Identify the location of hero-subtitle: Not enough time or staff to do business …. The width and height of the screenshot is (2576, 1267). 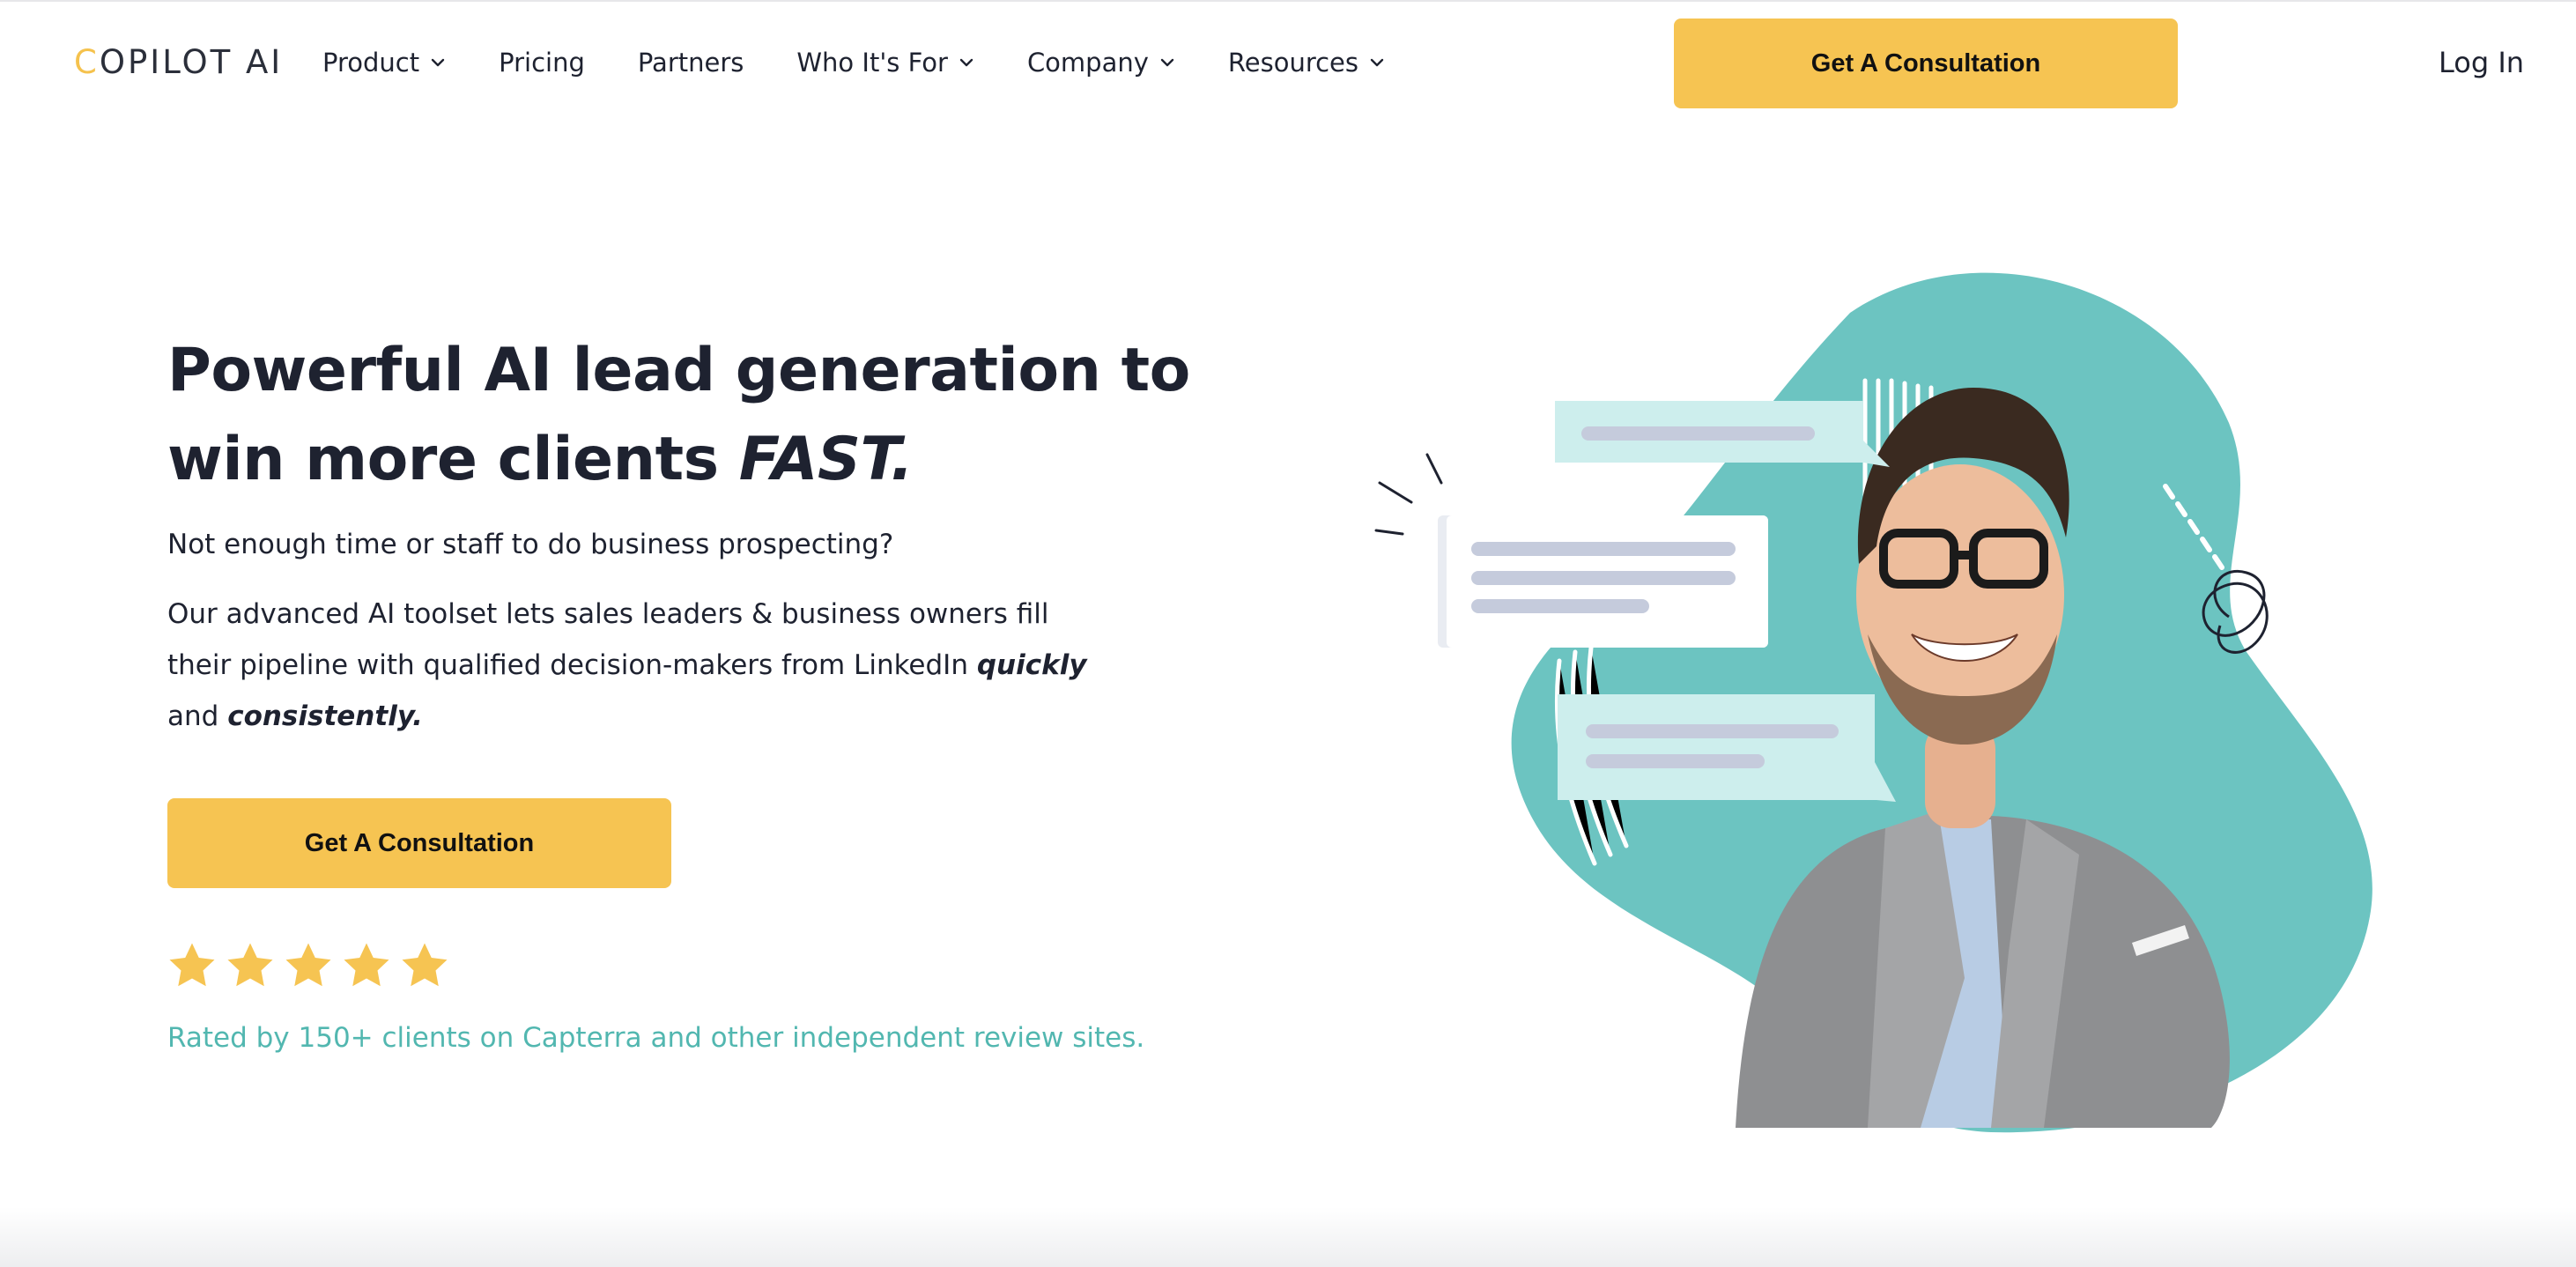
(530, 544).